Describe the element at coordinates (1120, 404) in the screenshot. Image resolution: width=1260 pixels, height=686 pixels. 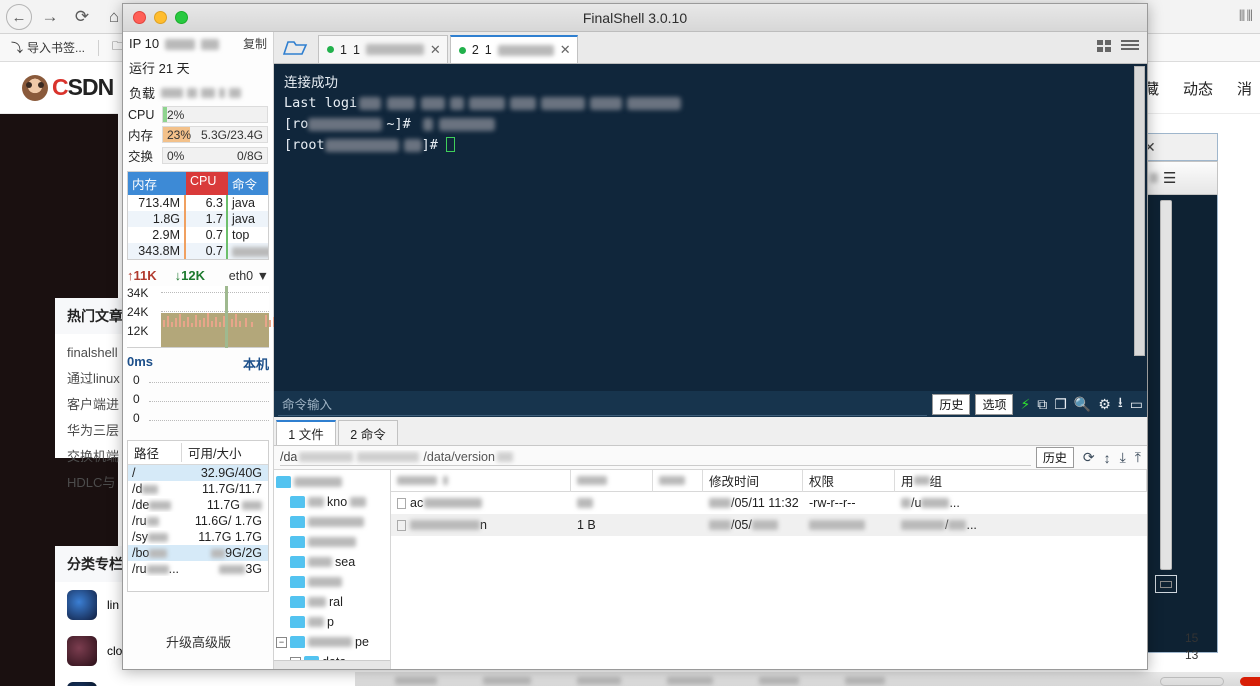
I see `download-icon: ⭳` at that location.